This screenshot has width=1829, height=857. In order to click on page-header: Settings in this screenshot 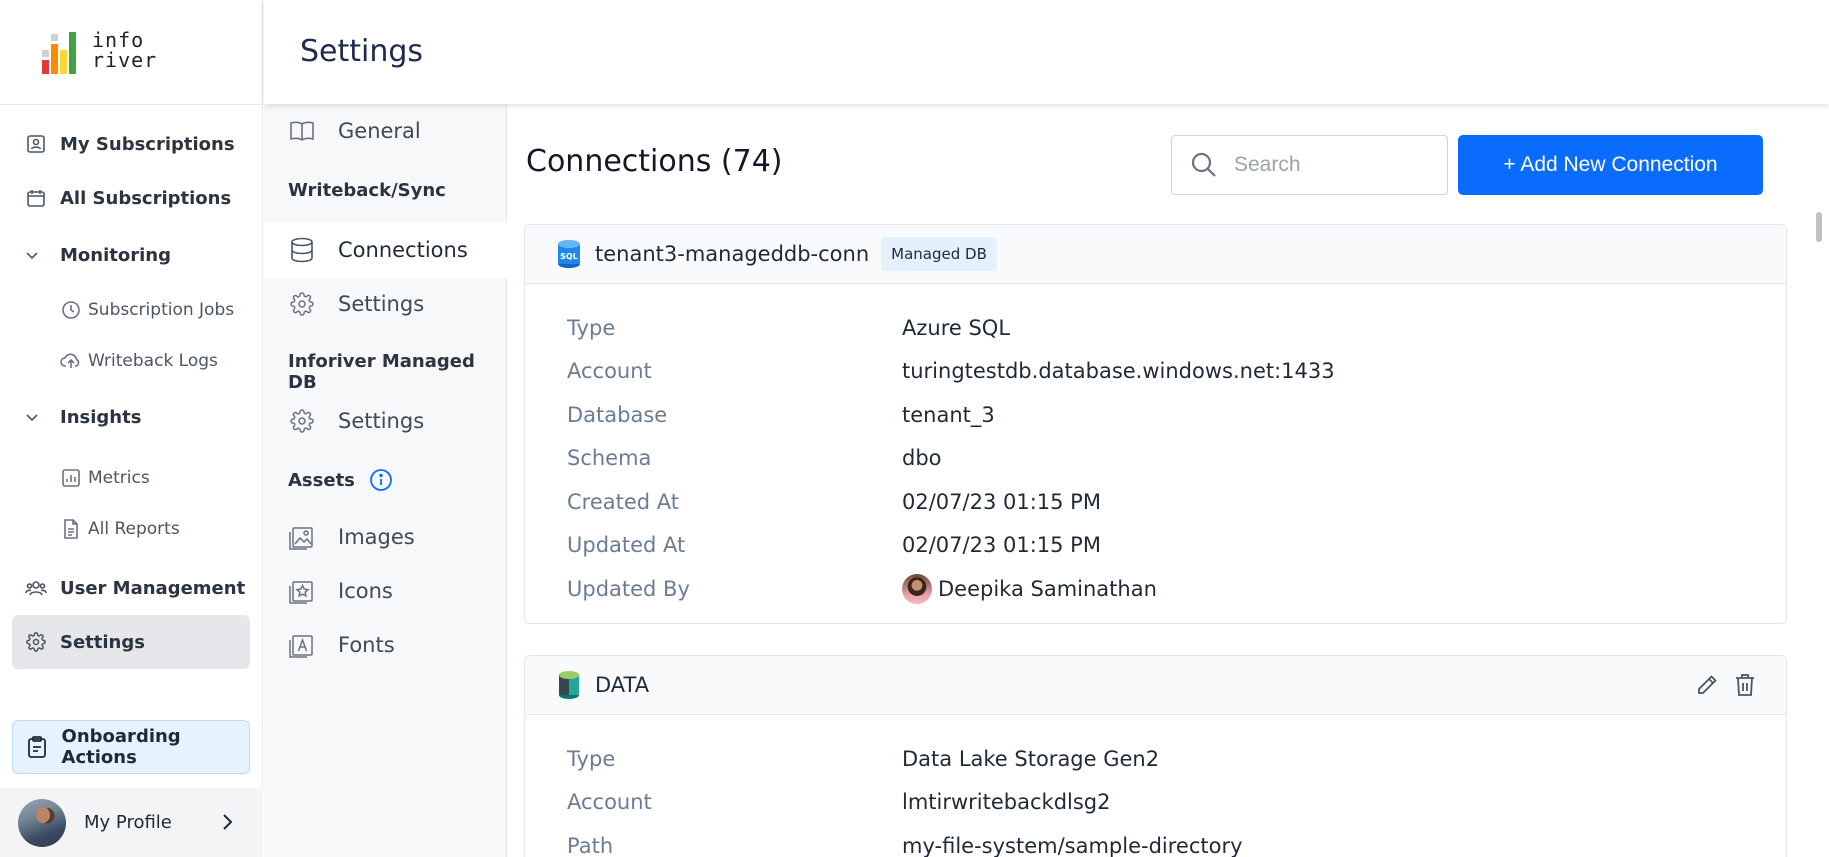, I will do `click(1046, 52)`.